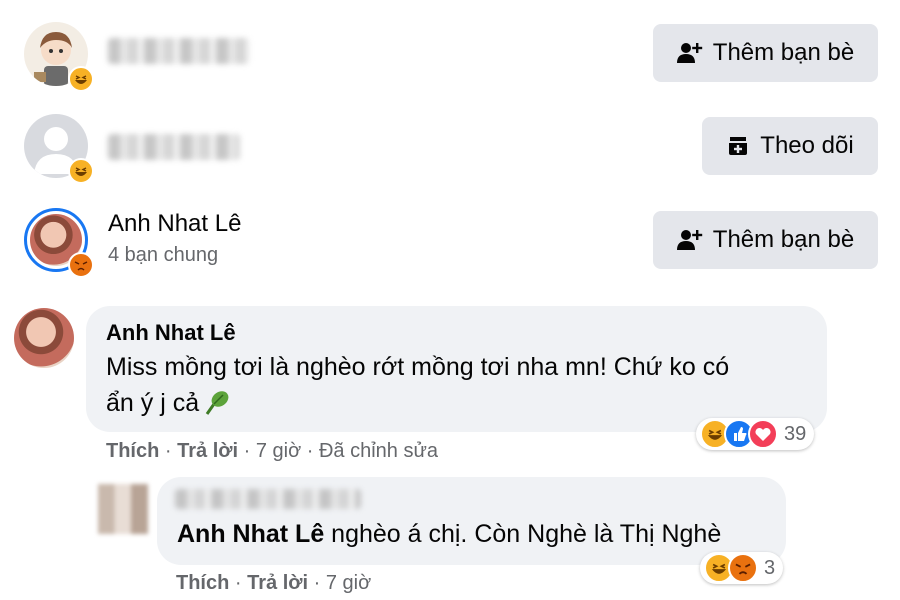 The width and height of the screenshot is (900, 600). I want to click on love-reaction-icon, so click(763, 434).